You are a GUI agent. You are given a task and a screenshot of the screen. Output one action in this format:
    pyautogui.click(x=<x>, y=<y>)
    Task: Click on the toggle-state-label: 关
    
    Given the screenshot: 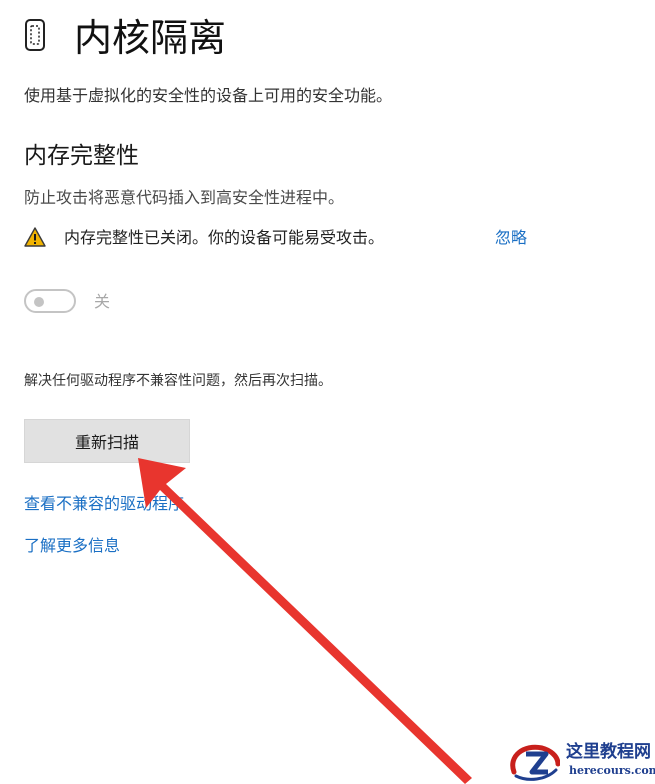 What is the action you would take?
    pyautogui.click(x=102, y=301)
    